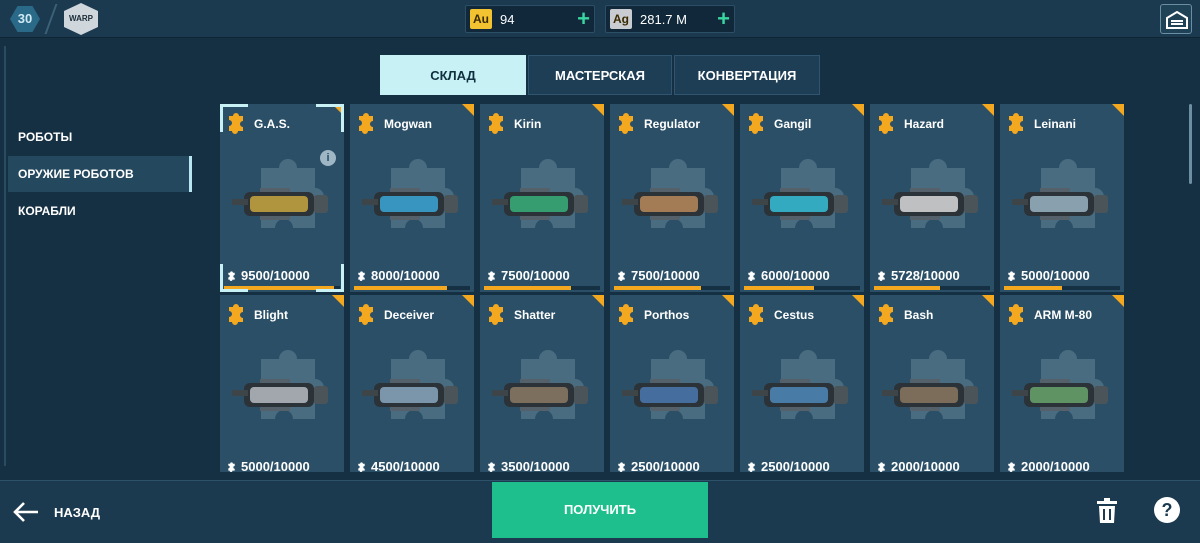 This screenshot has height=543, width=1200. Describe the element at coordinates (405, 465) in the screenshot. I see `fragment-count-text: 4500/10000` at that location.